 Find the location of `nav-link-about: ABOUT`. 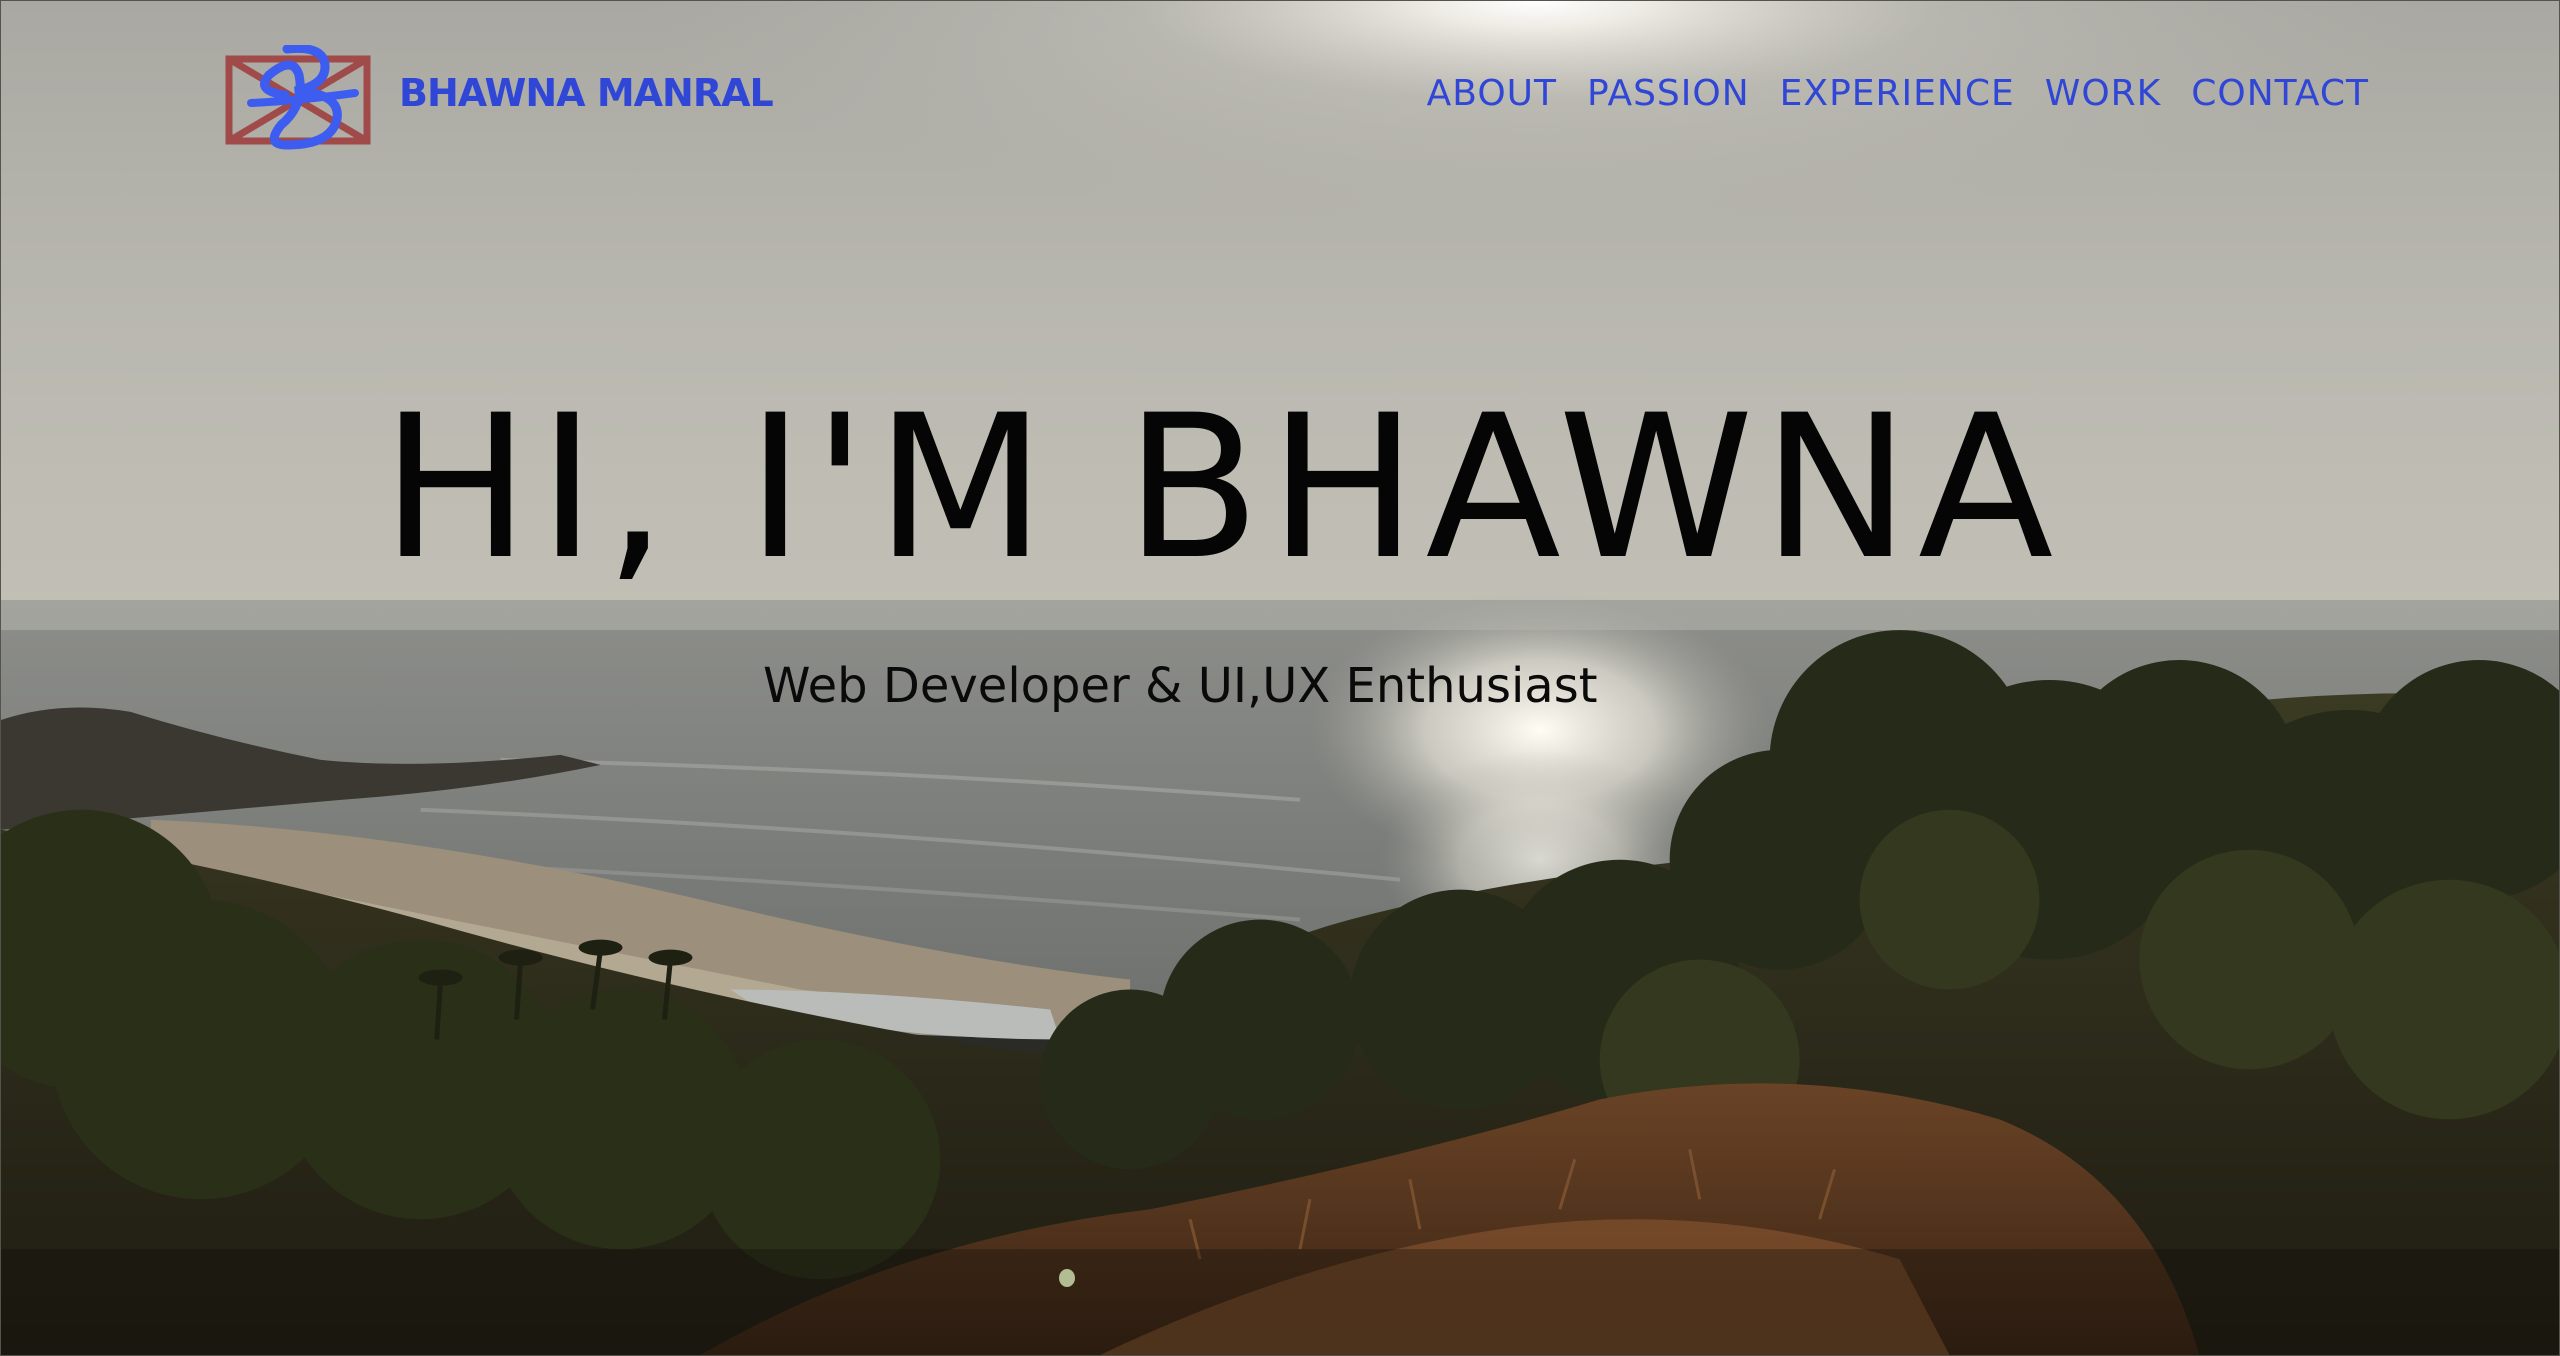

nav-link-about: ABOUT is located at coordinates (1492, 93).